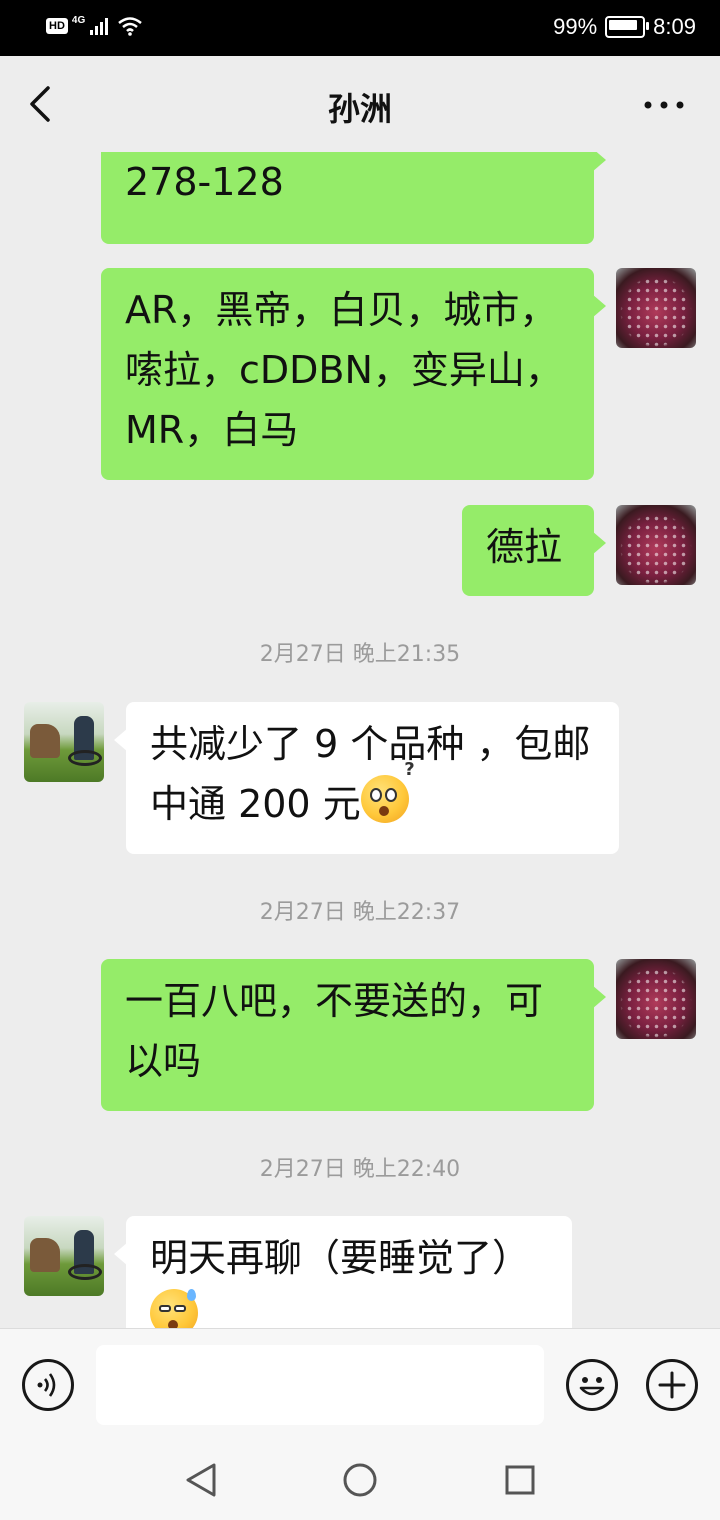 The height and width of the screenshot is (1520, 720). What do you see at coordinates (320, 1385) in the screenshot?
I see `message-input` at bounding box center [320, 1385].